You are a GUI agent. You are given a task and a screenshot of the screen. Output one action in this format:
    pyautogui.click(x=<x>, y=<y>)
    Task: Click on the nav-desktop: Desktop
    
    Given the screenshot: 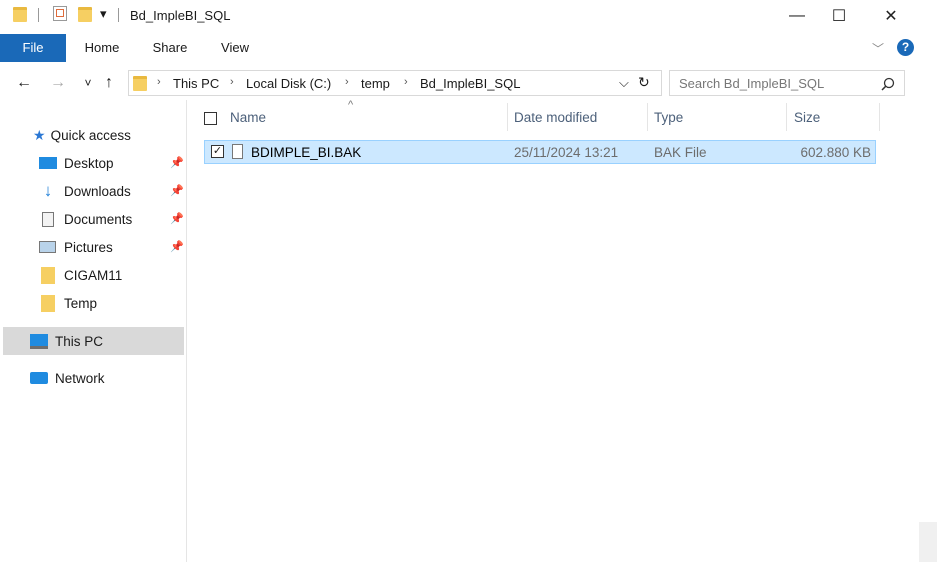 What is the action you would take?
    pyautogui.click(x=76, y=163)
    